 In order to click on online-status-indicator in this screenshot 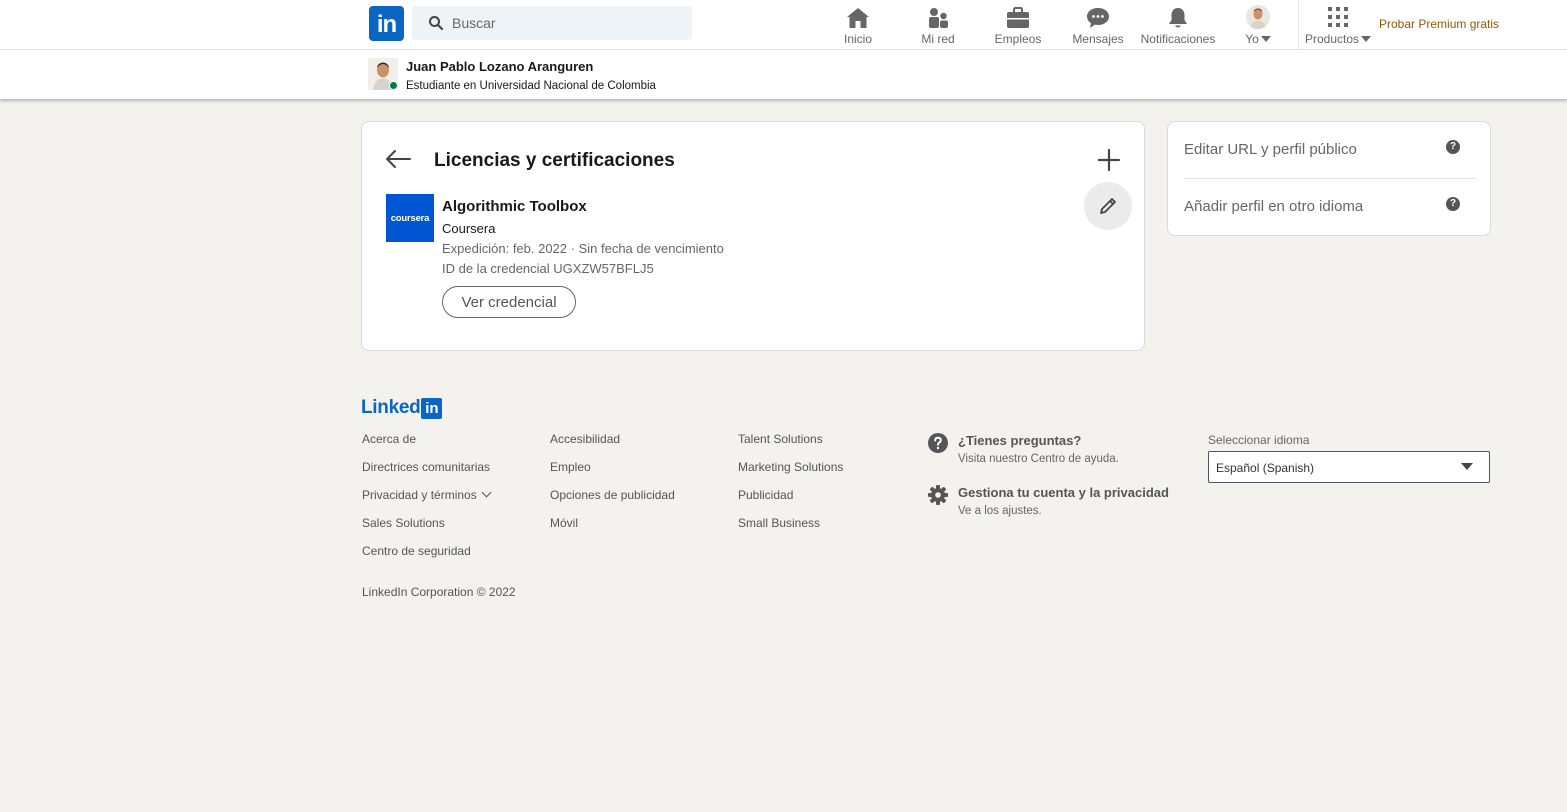, I will do `click(393, 85)`.